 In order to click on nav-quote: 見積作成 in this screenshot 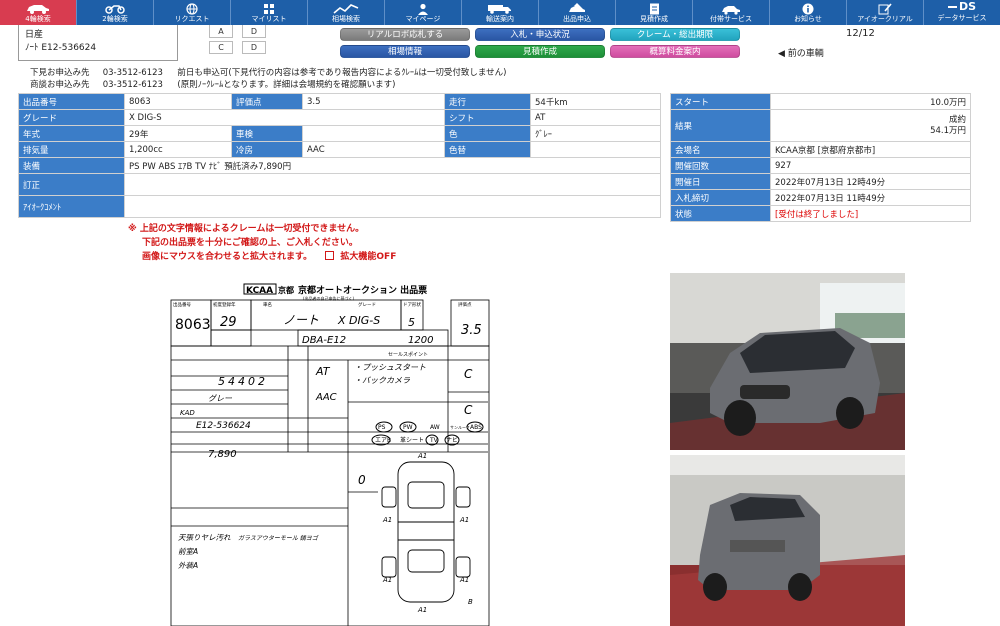, I will do `click(654, 12)`.